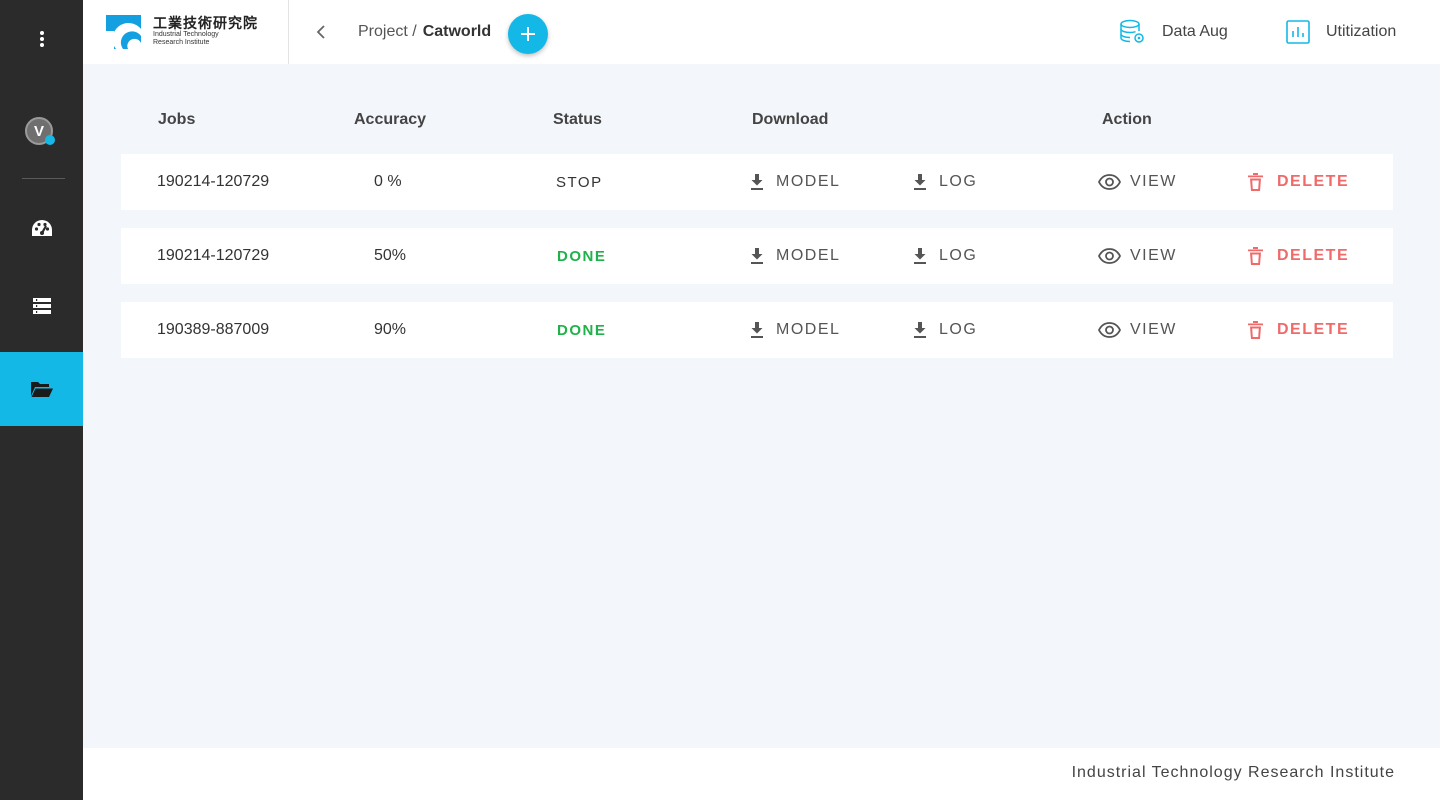 Image resolution: width=1440 pixels, height=800 pixels. What do you see at coordinates (1195, 31) in the screenshot?
I see `data-aug-label: Data Aug` at bounding box center [1195, 31].